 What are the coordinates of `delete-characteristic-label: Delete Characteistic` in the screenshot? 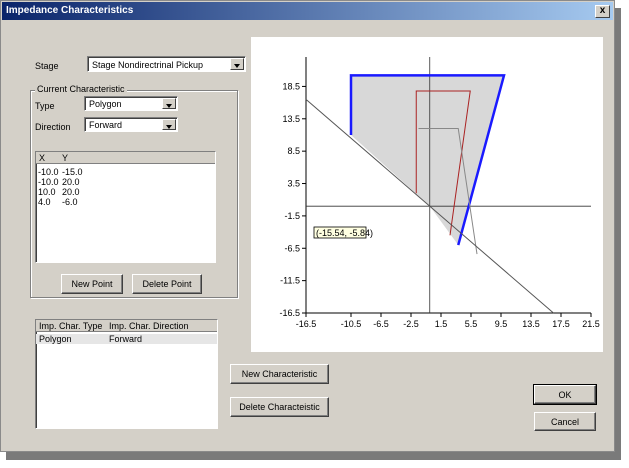 It's located at (279, 407).